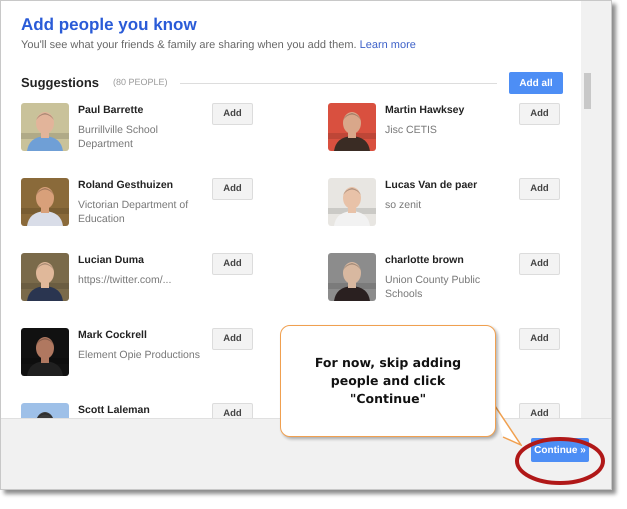 This screenshot has width=627, height=509. I want to click on people-count: (80 PEOPLE), so click(140, 83).